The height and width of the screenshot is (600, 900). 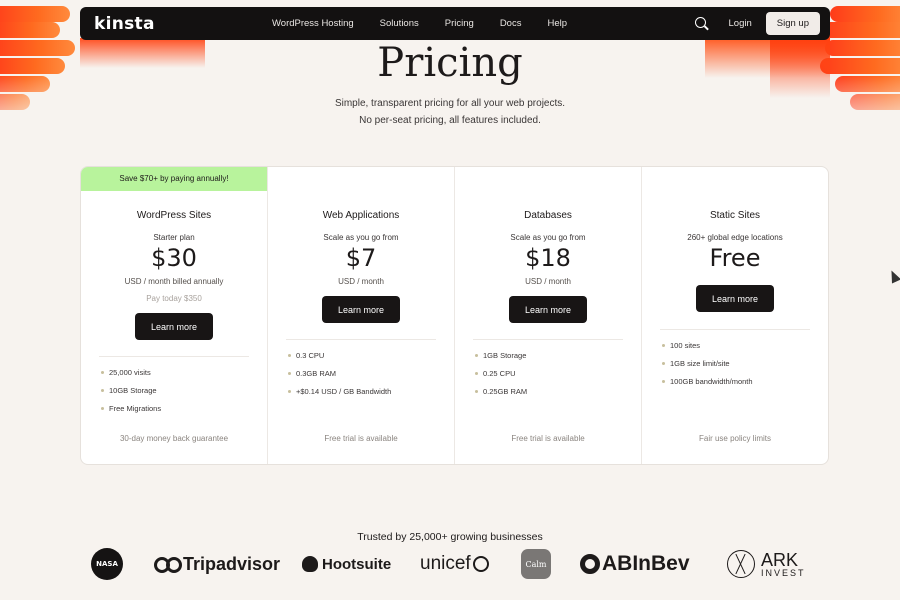 I want to click on nav-link-wordpress-hosting: WordPress Hosting, so click(x=313, y=23).